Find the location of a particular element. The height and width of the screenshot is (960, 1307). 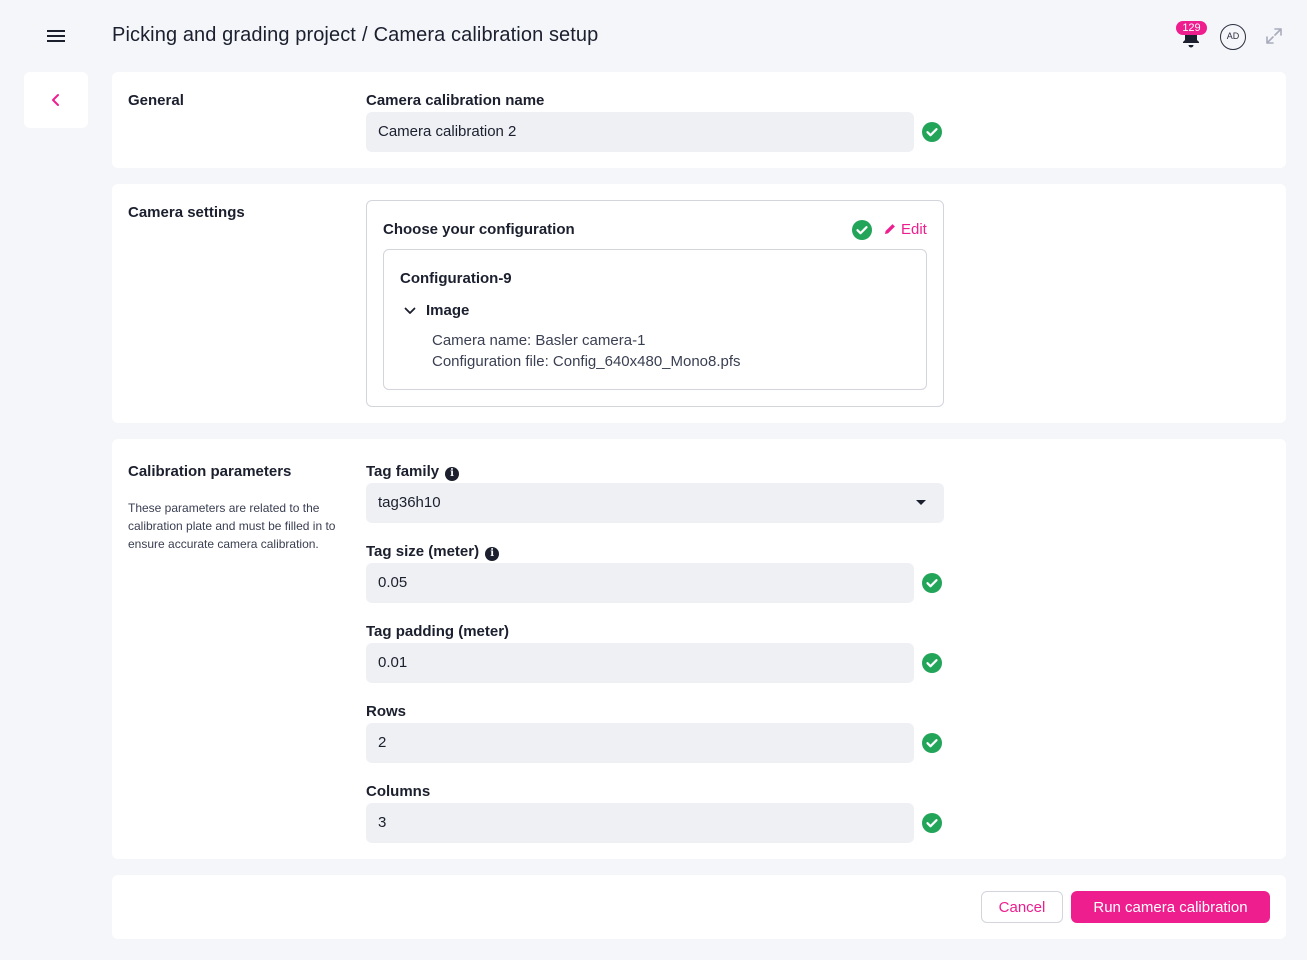

tag-size-label: Tag size (meter) i is located at coordinates (433, 552).